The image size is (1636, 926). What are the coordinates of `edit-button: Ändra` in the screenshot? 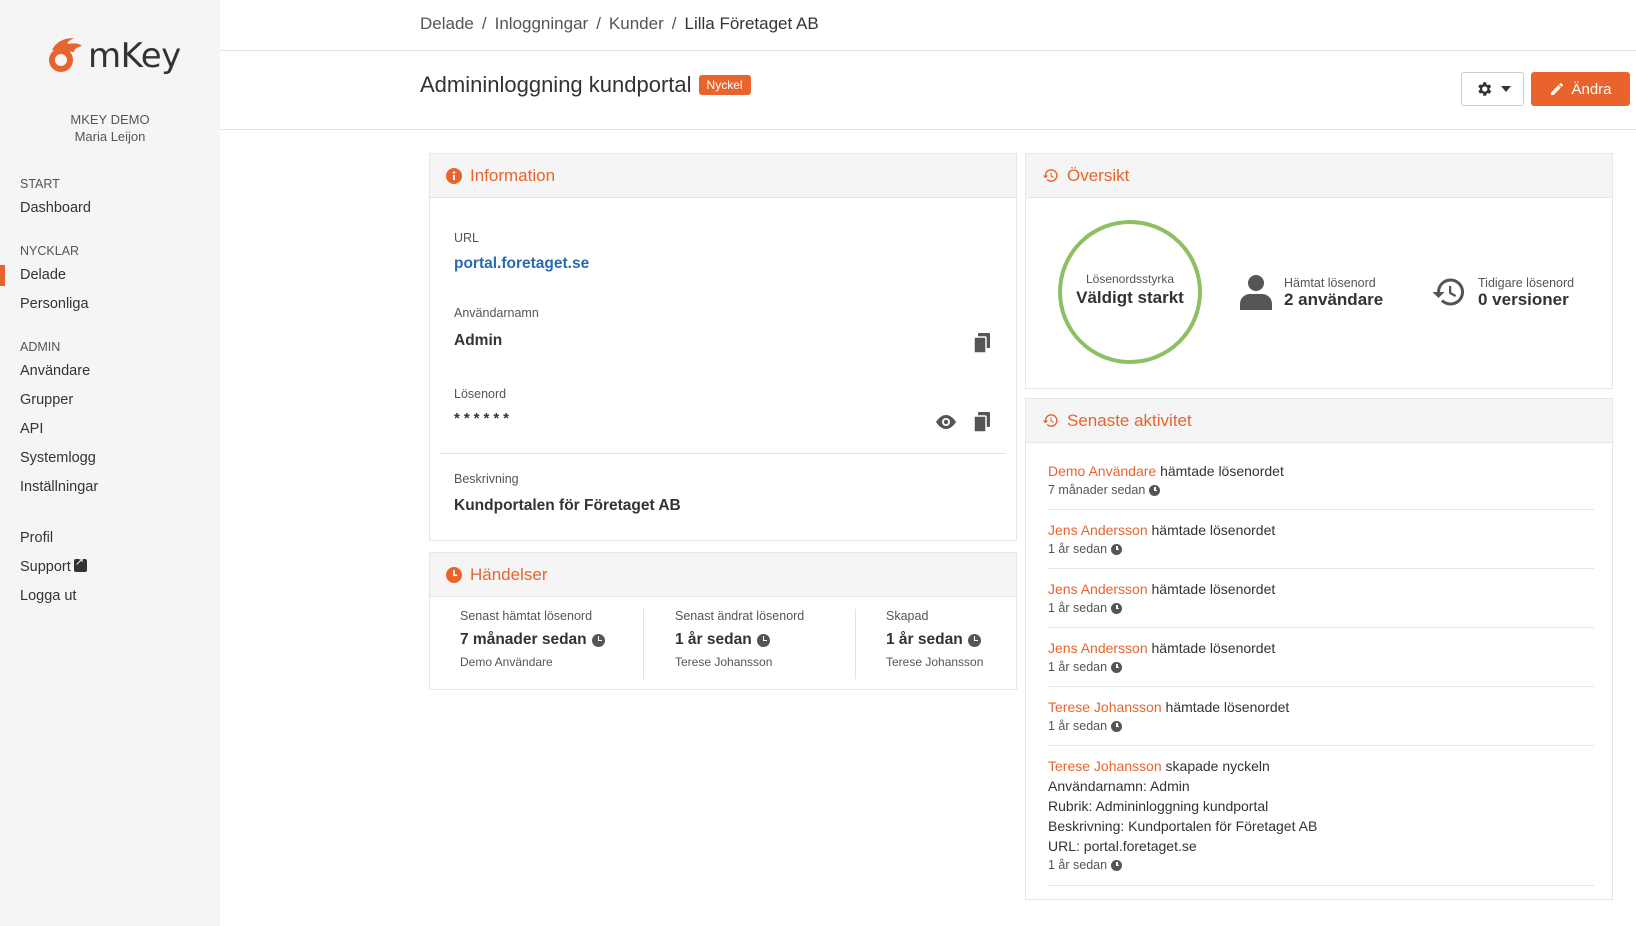 It's located at (1580, 89).